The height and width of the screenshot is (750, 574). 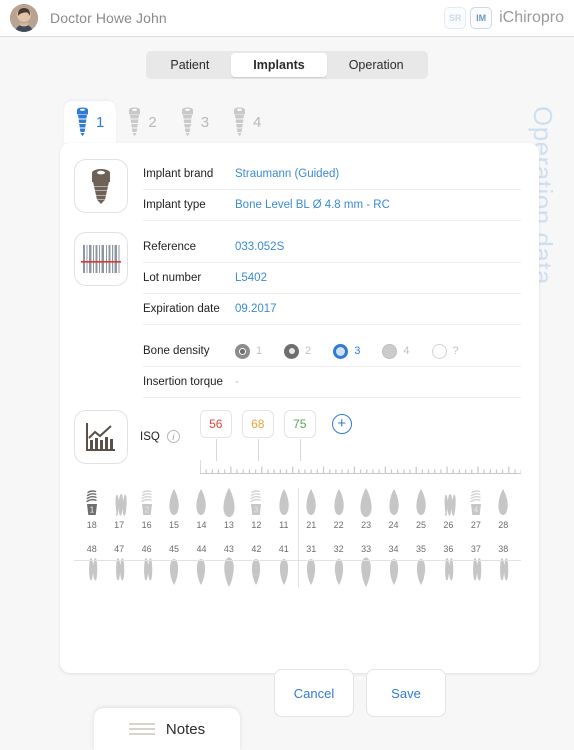 I want to click on svg-text: 4, so click(x=476, y=510).